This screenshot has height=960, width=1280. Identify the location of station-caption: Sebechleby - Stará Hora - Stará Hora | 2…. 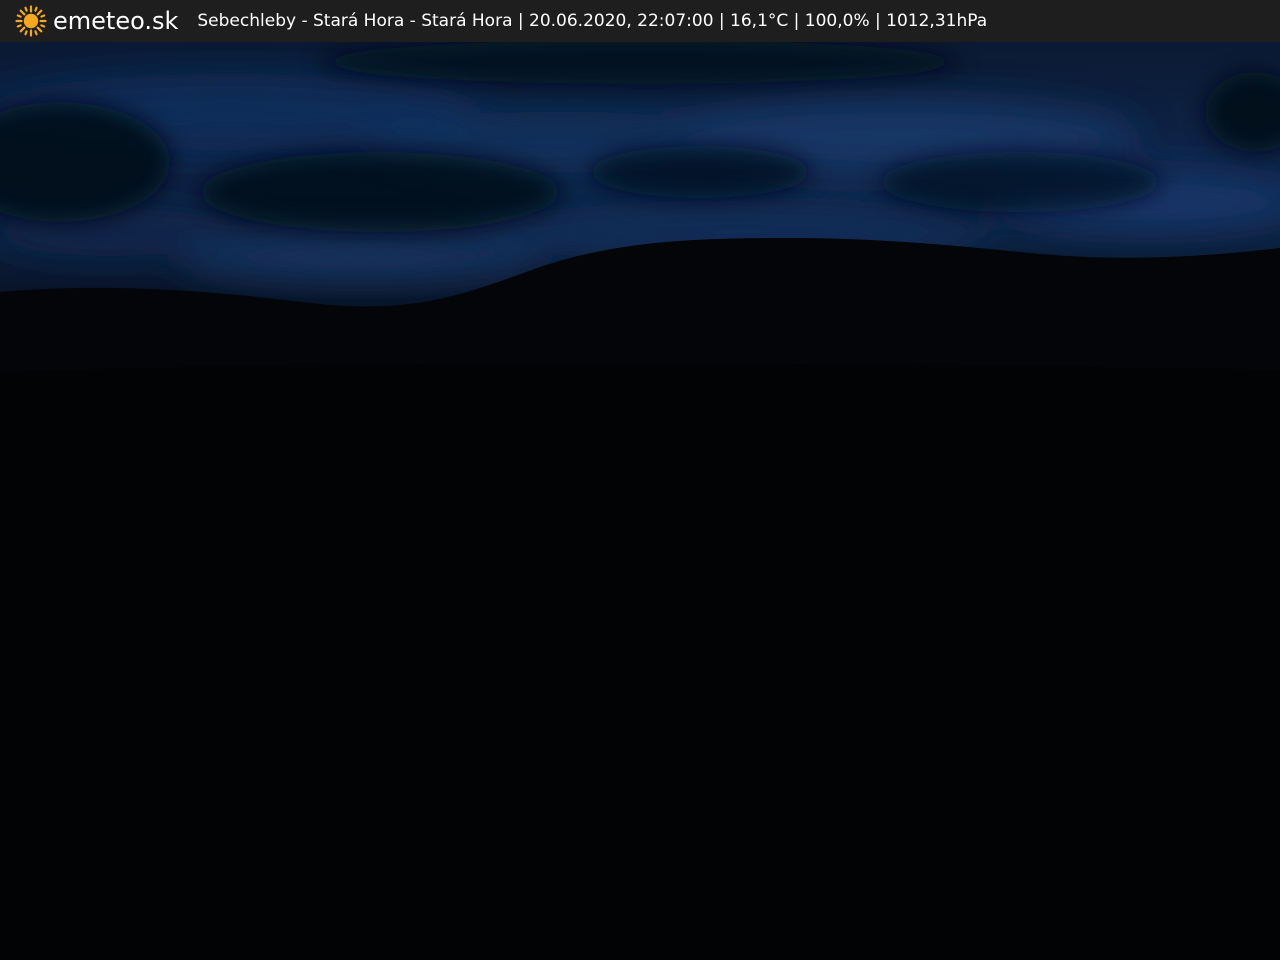
(592, 20).